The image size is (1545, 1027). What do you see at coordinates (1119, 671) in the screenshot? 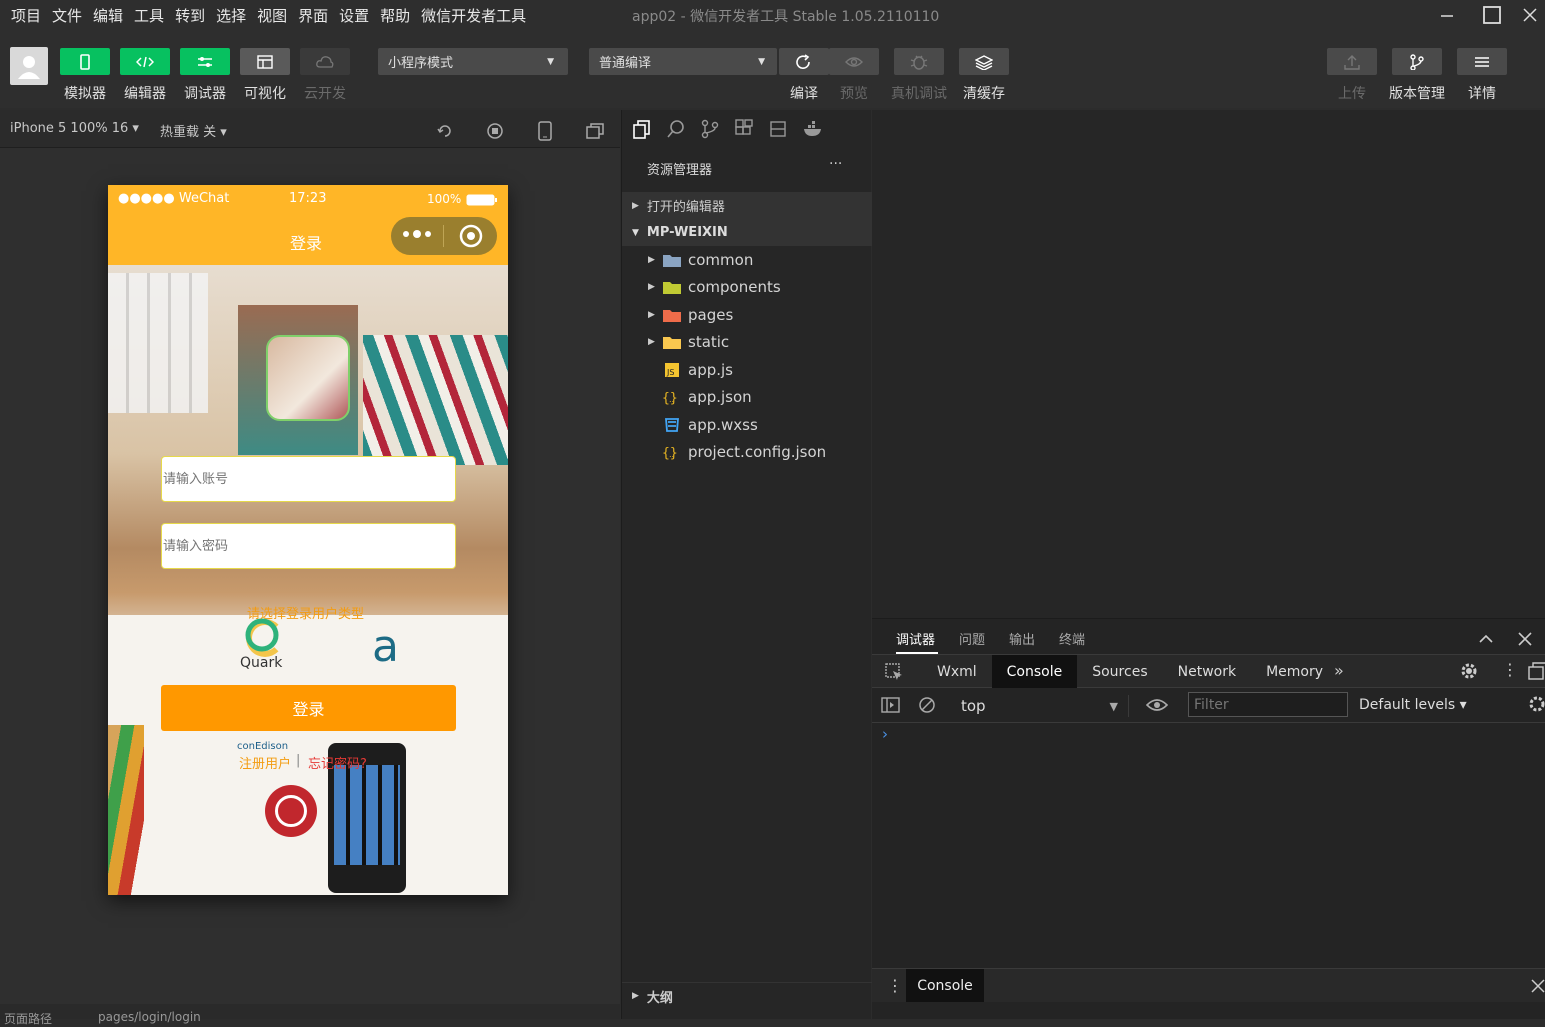
I see `devtools-tab-sources: Sources` at bounding box center [1119, 671].